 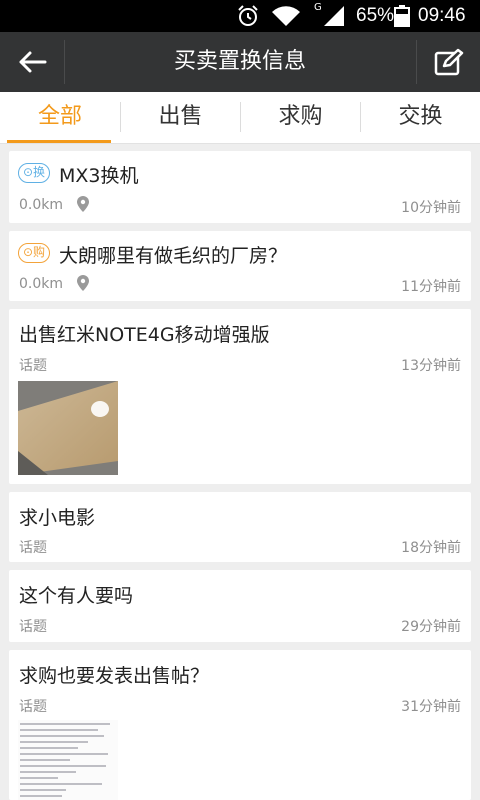 I want to click on page-title: 买卖置换信息, so click(x=239, y=61).